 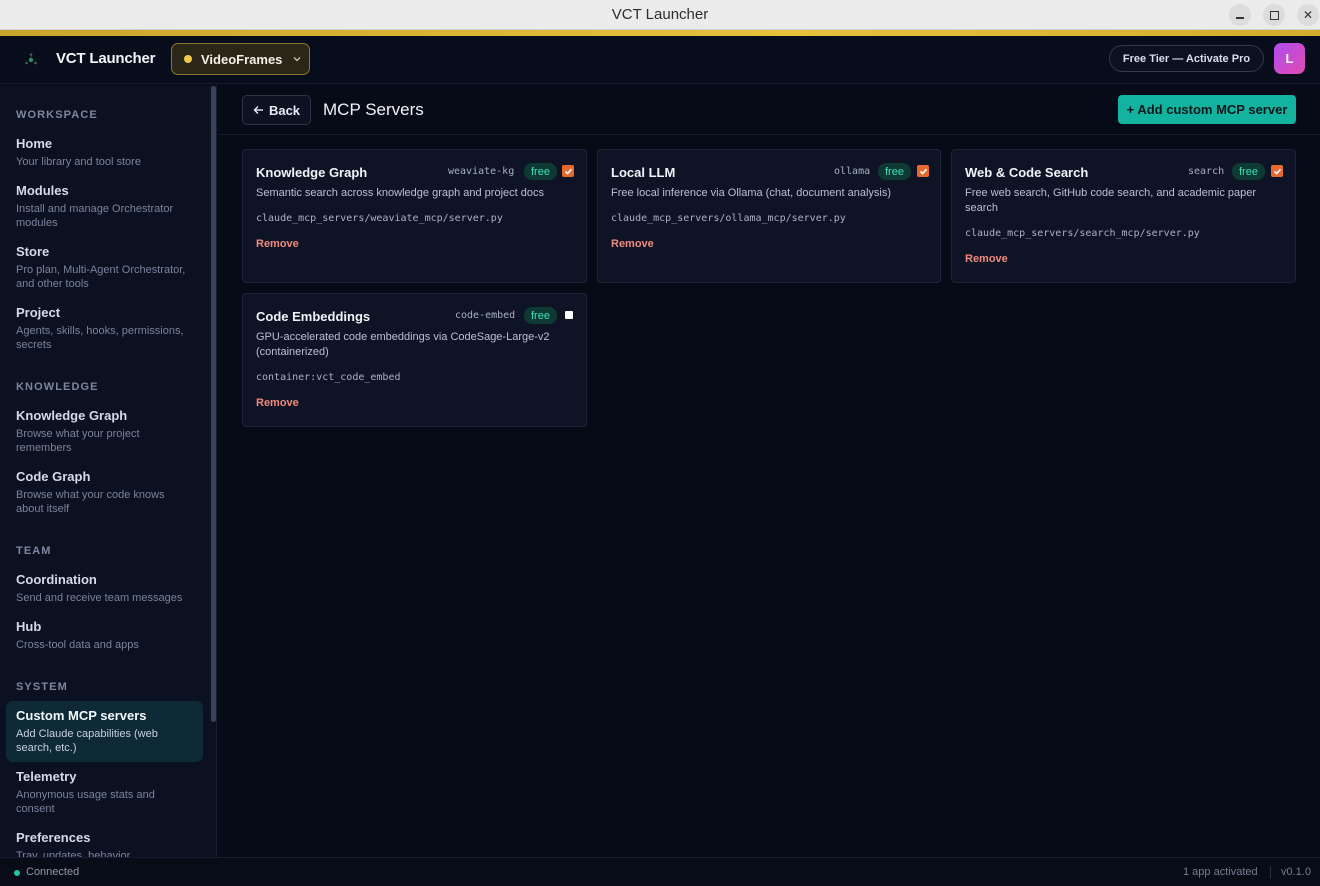 I want to click on sidebar-scrollbar, so click(x=213, y=404).